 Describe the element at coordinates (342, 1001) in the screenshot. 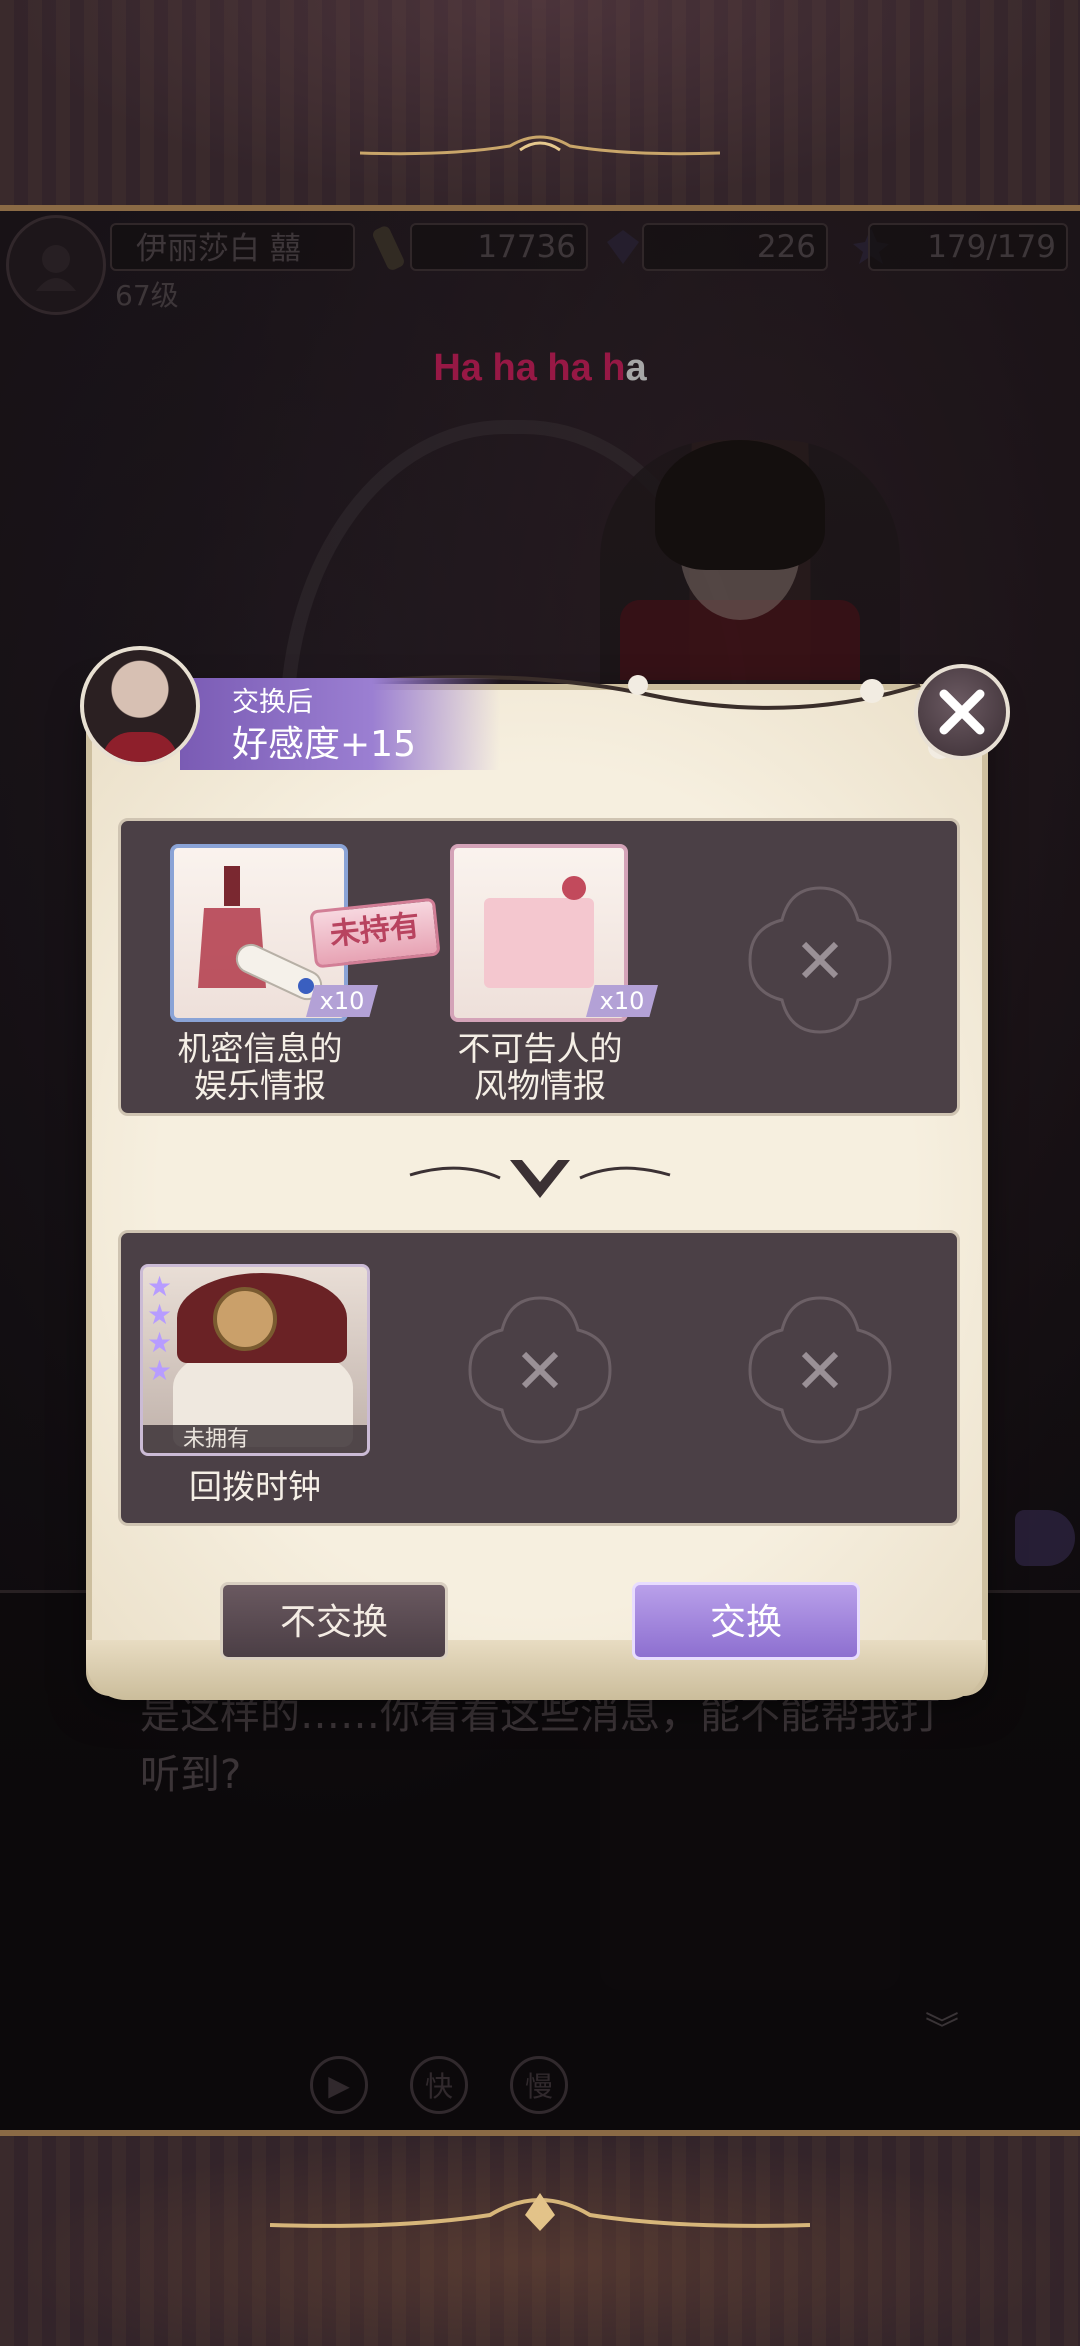

I see `offer-item-1-qty: x10` at that location.